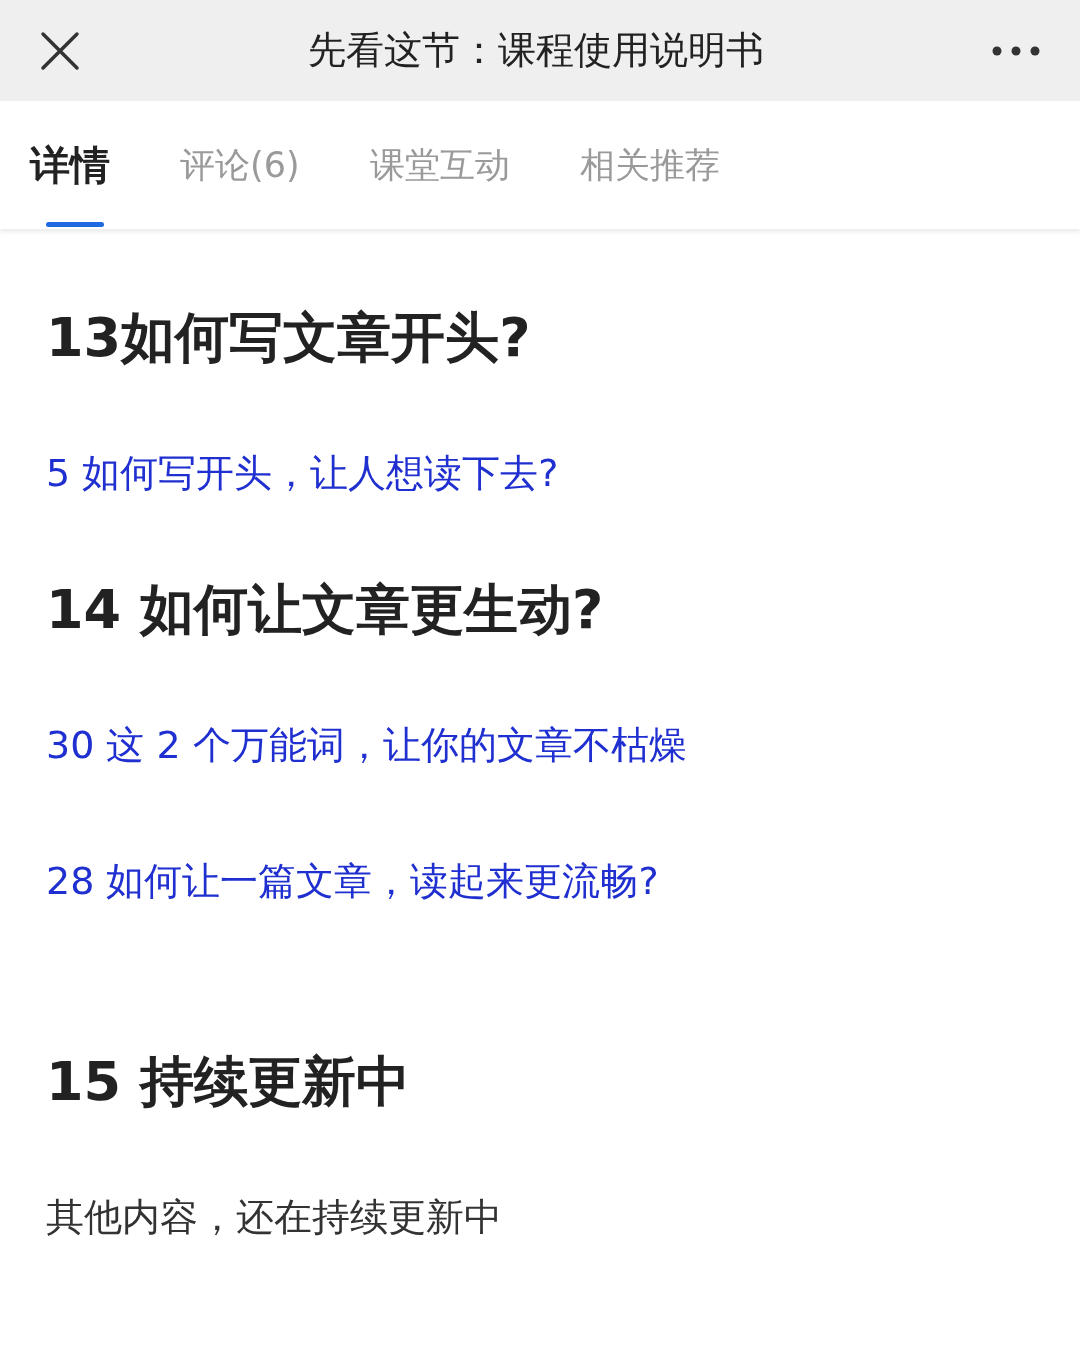 The width and height of the screenshot is (1080, 1357). Describe the element at coordinates (274, 1217) in the screenshot. I see `body-text: 其他内容，还在持续更新中` at that location.